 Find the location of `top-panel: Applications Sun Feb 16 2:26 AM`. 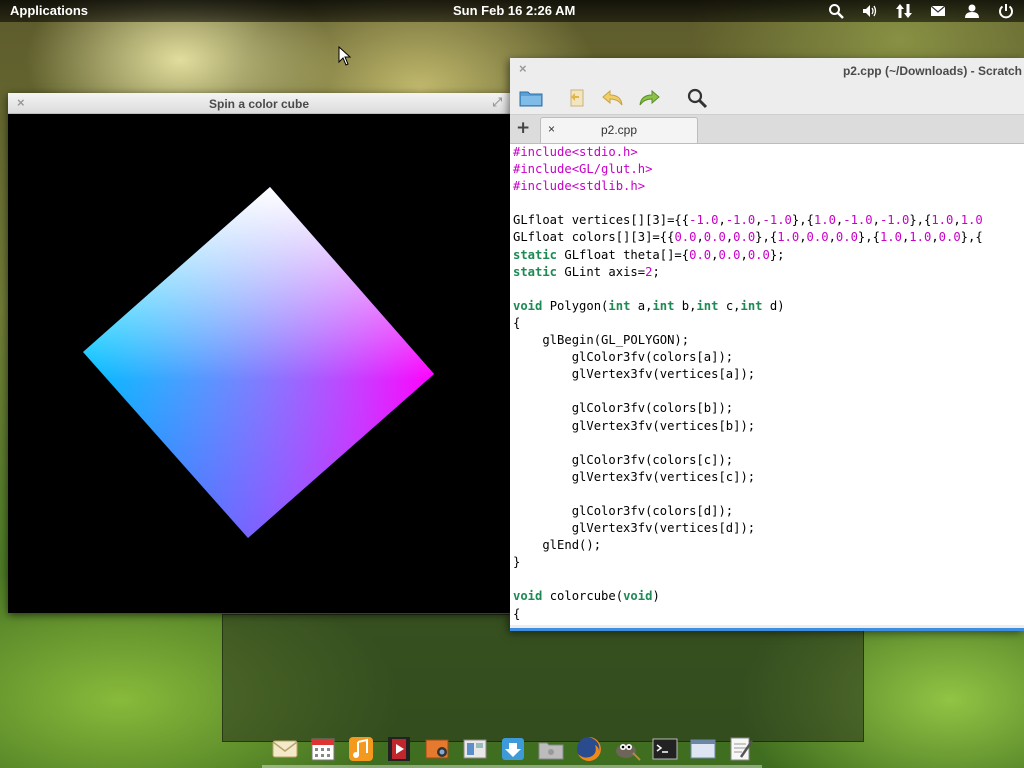

top-panel: Applications Sun Feb 16 2:26 AM is located at coordinates (512, 11).